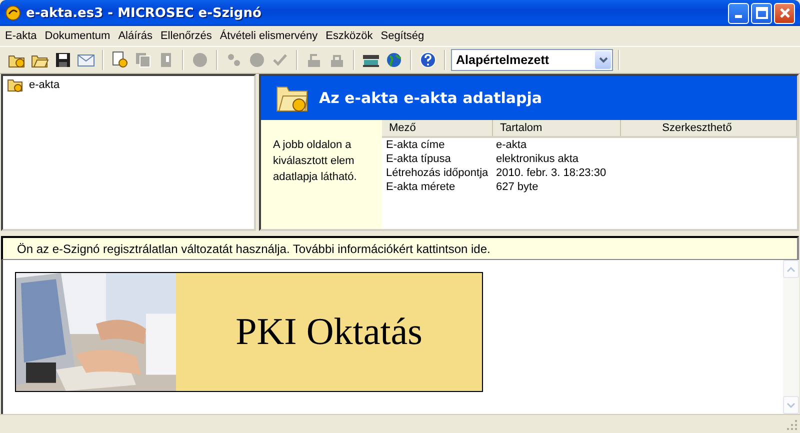  Describe the element at coordinates (791, 269) in the screenshot. I see `scroll-up-icon` at that location.